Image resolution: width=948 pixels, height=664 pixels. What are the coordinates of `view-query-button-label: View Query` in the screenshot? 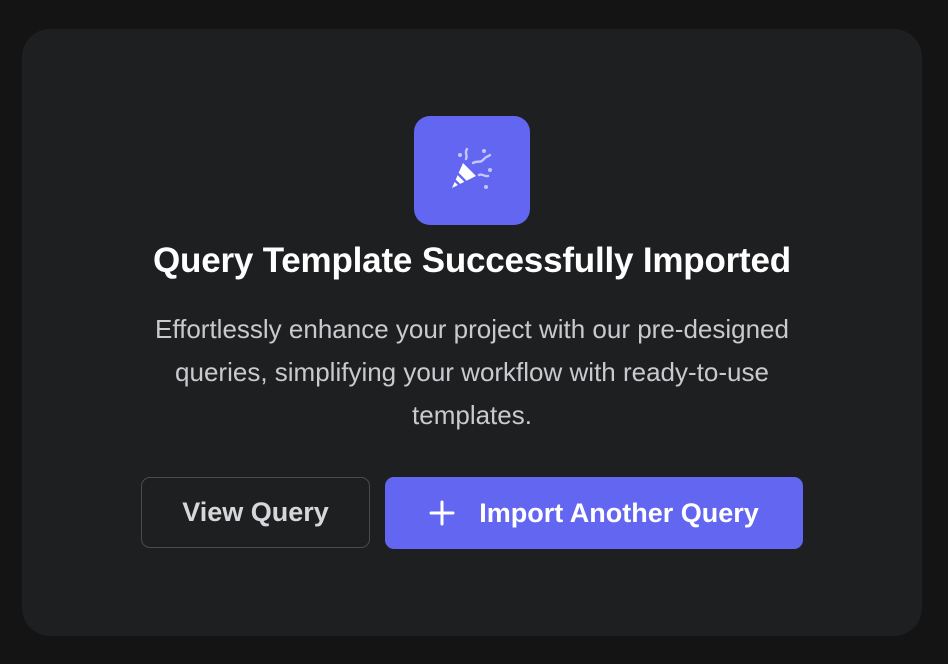 It's located at (255, 512).